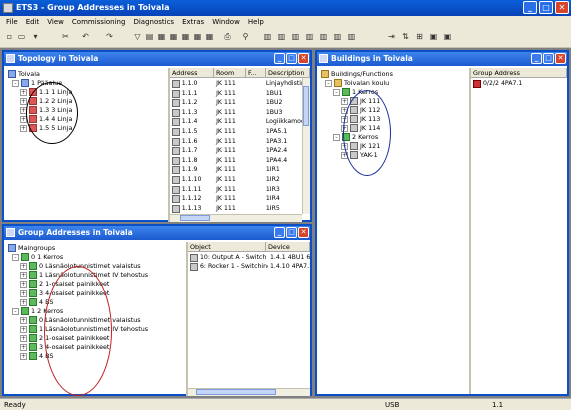 The height and width of the screenshot is (410, 571). What do you see at coordinates (197, 36) in the screenshot?
I see `view4-icon: ▦` at bounding box center [197, 36].